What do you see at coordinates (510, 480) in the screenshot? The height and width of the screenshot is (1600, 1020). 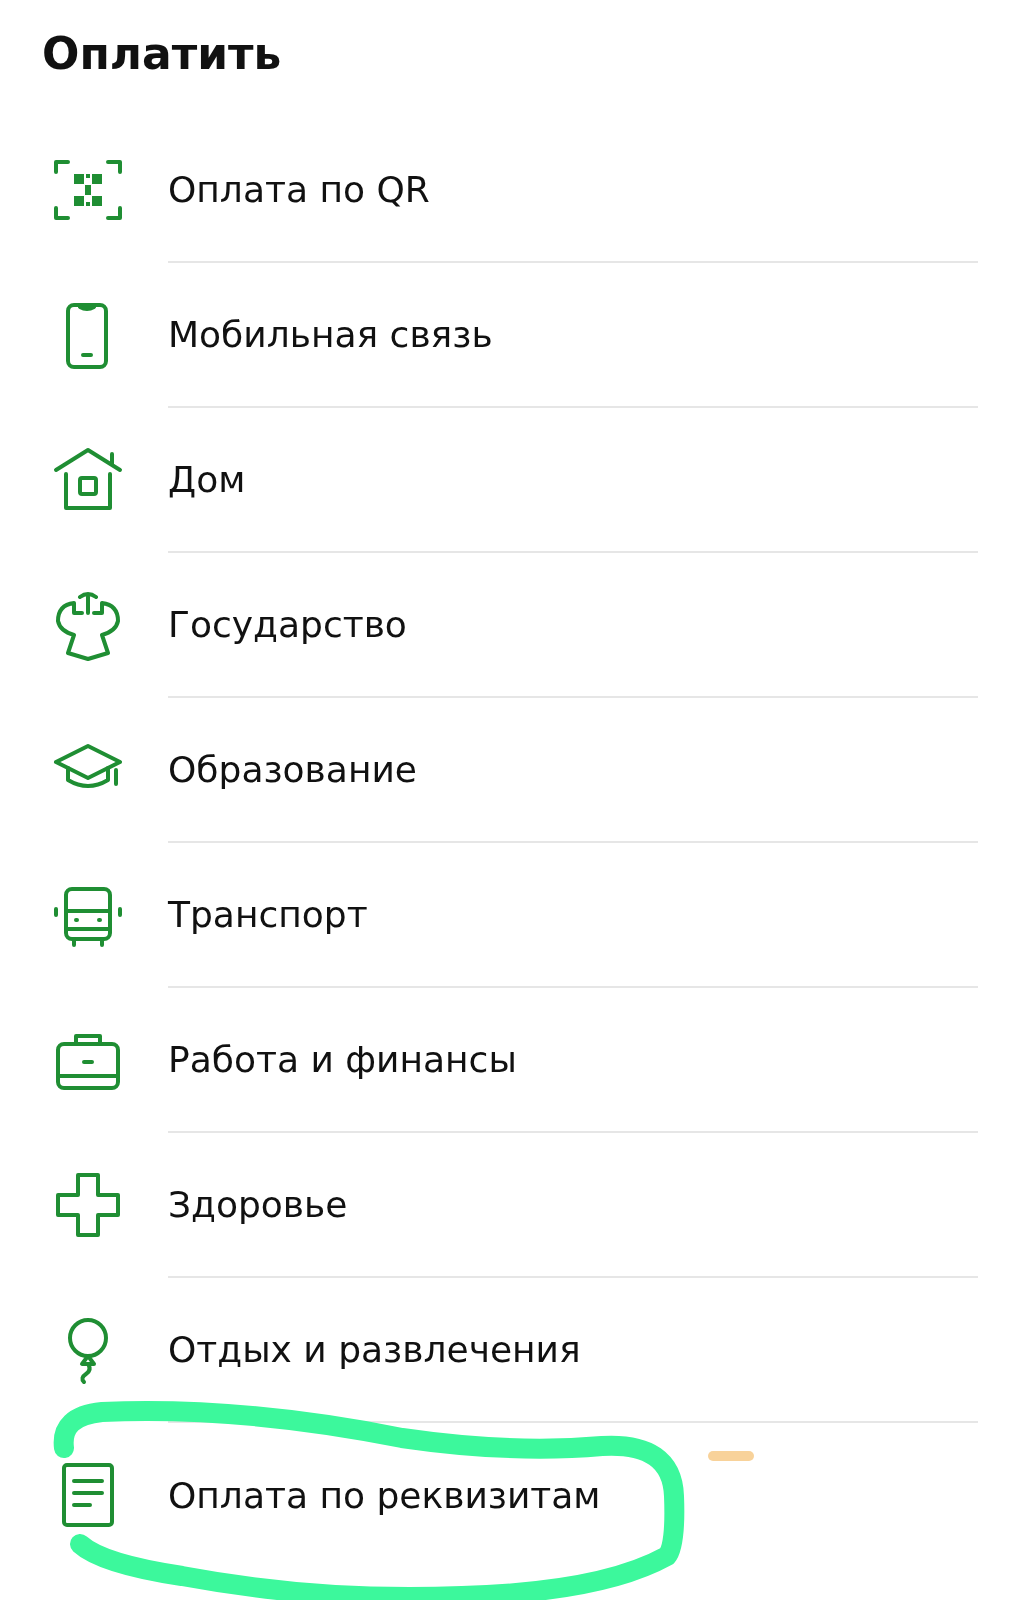 I see `menu-item: Дом` at bounding box center [510, 480].